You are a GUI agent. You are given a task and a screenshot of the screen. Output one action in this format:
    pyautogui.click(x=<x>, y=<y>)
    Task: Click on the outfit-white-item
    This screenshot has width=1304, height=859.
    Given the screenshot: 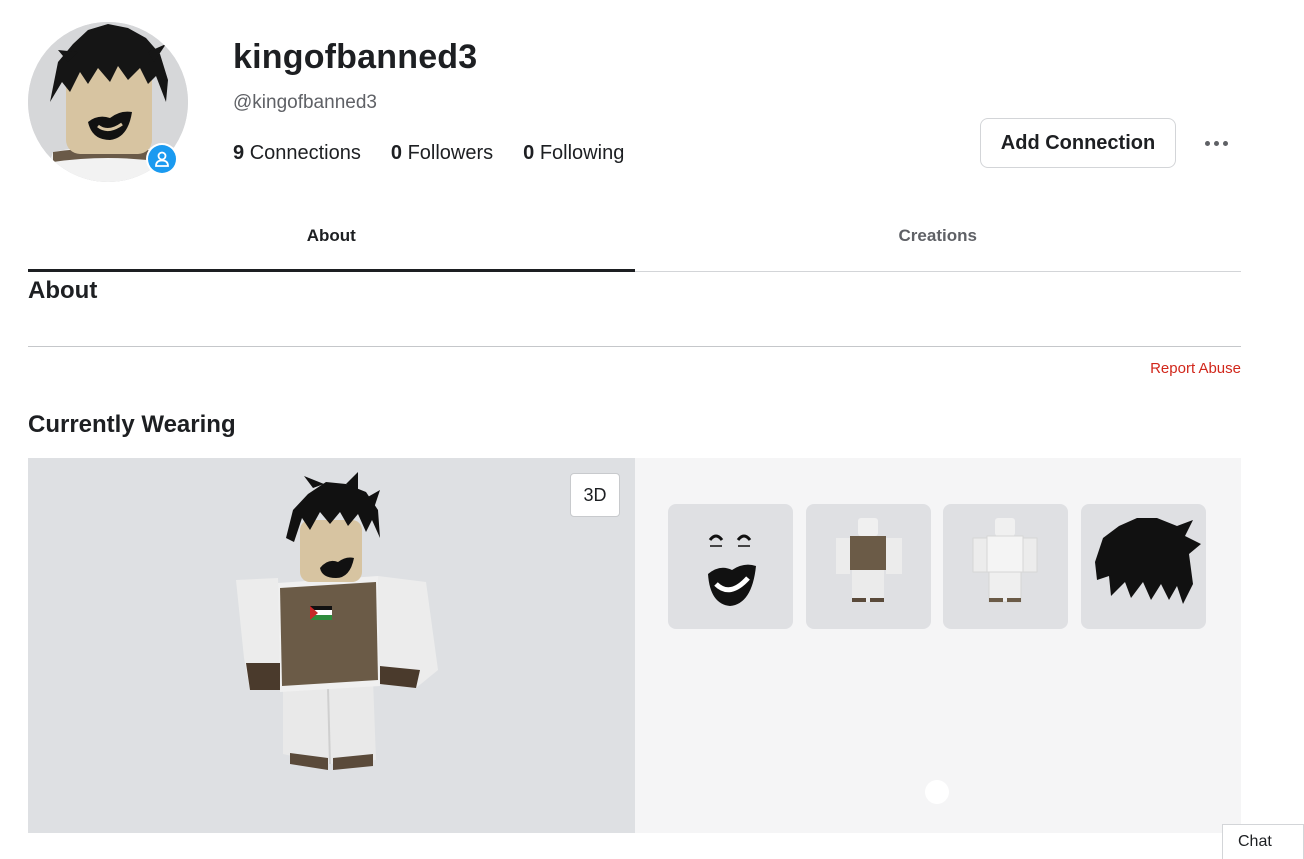 What is the action you would take?
    pyautogui.click(x=1005, y=566)
    